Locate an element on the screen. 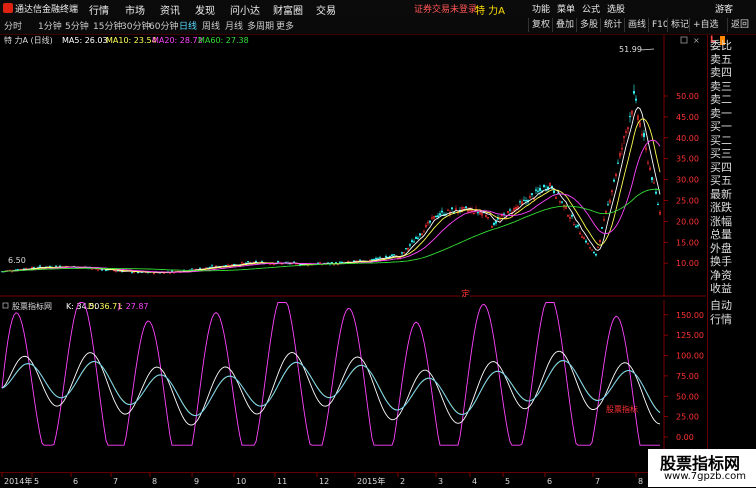 The height and width of the screenshot is (488, 756). login-status: 证券交易未登录 is located at coordinates (445, 8).